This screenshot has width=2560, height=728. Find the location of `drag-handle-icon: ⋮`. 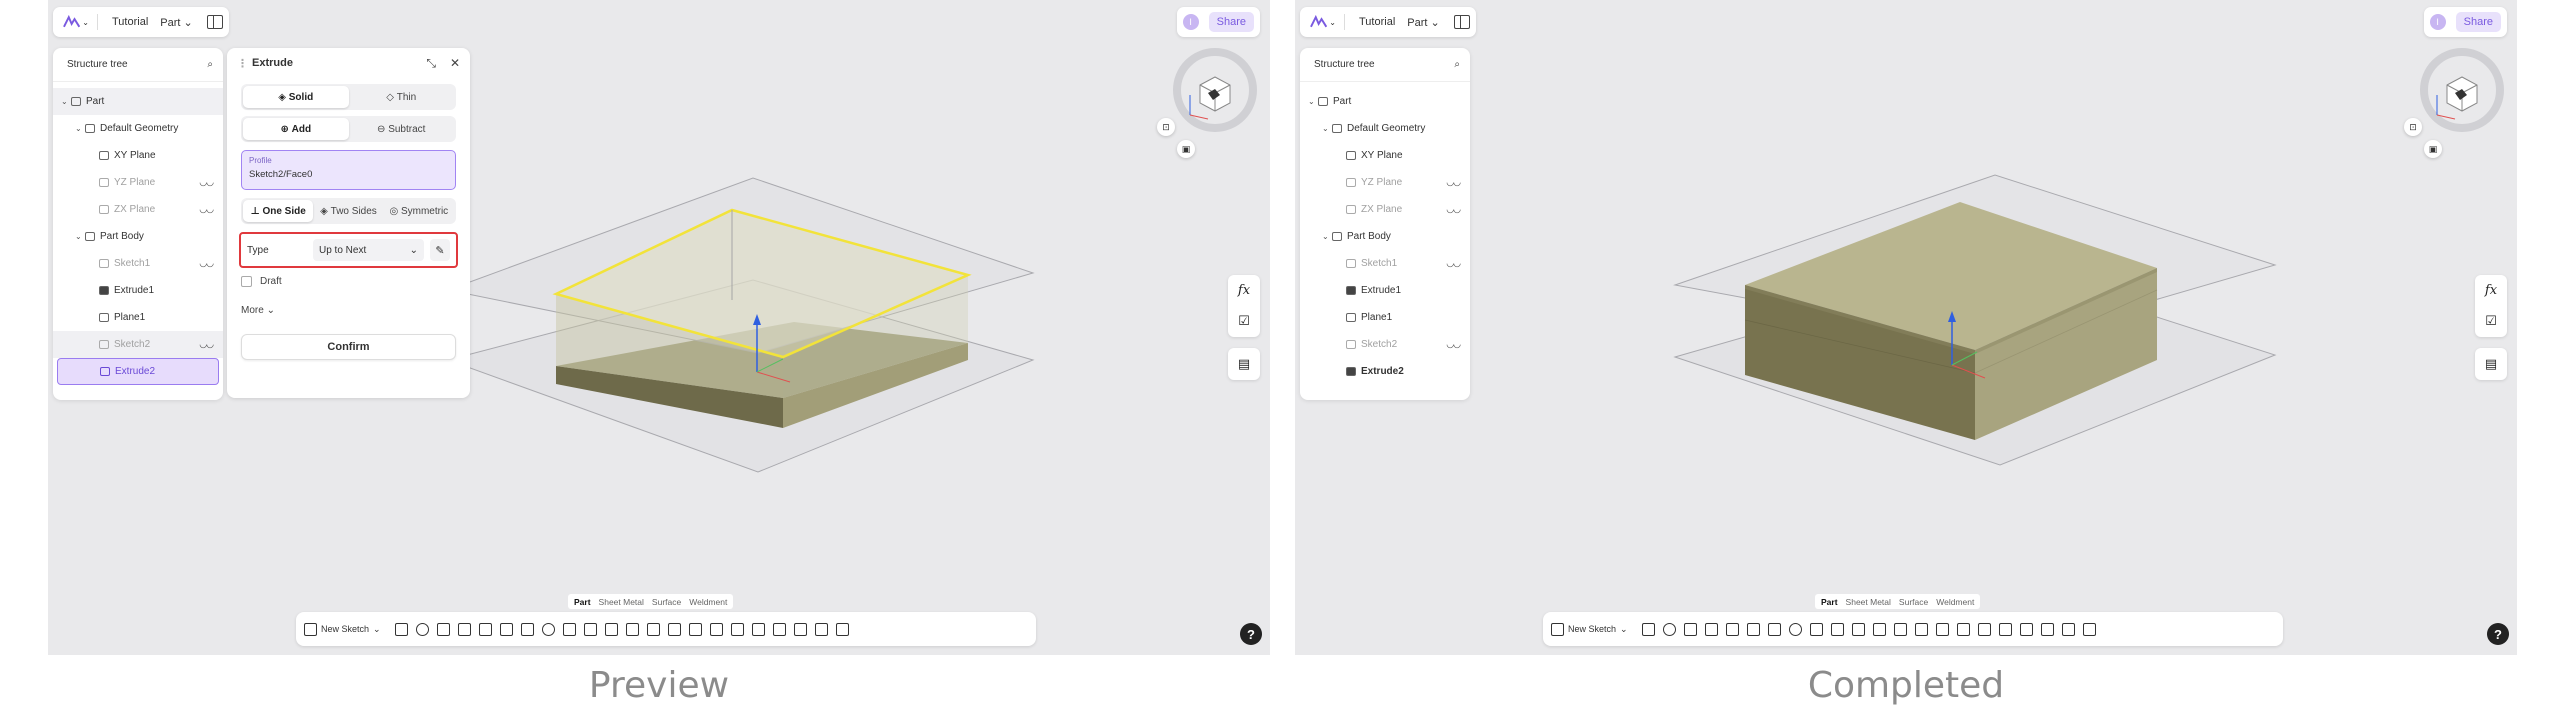

drag-handle-icon: ⋮ is located at coordinates (242, 63).